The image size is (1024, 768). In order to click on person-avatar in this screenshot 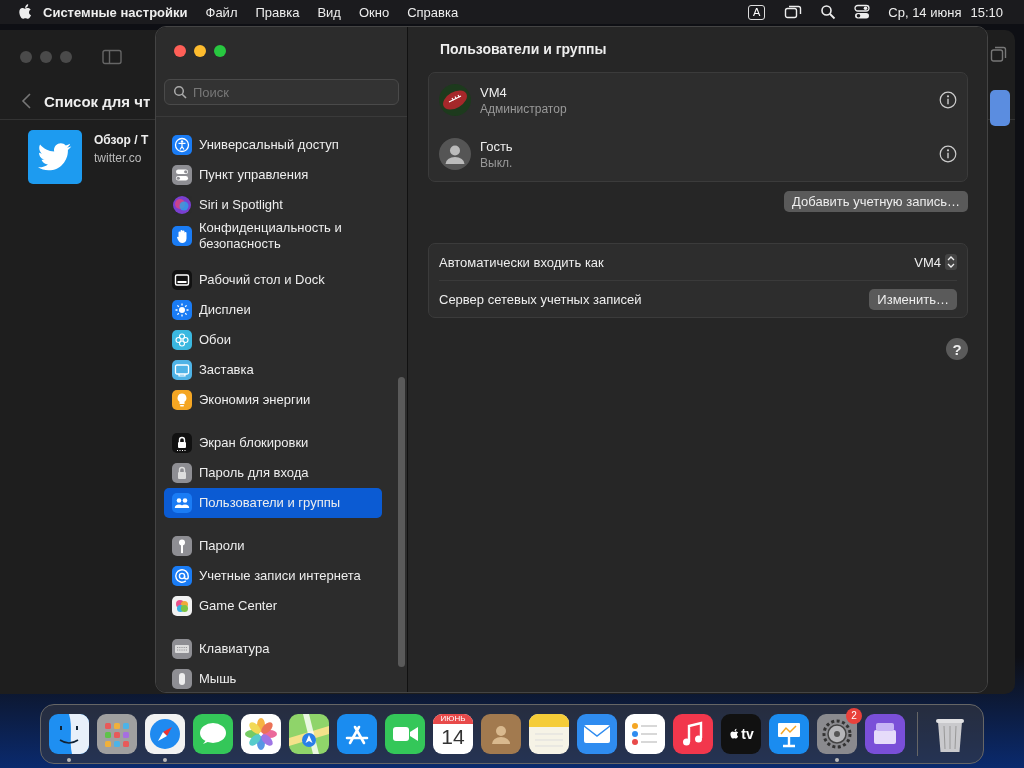, I will do `click(455, 154)`.